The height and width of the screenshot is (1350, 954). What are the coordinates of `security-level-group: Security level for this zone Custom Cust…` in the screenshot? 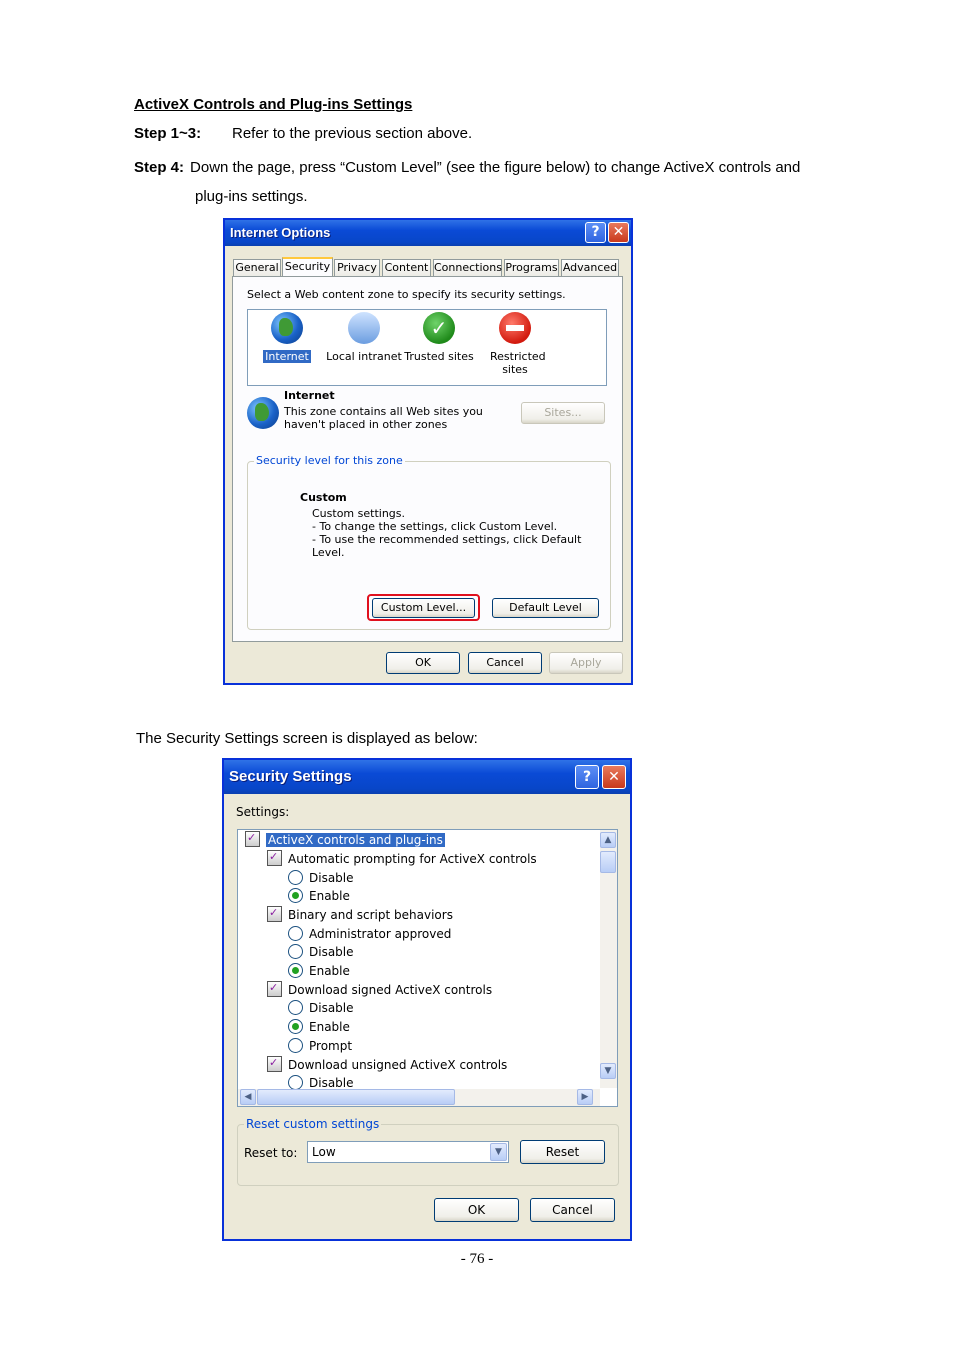 It's located at (429, 542).